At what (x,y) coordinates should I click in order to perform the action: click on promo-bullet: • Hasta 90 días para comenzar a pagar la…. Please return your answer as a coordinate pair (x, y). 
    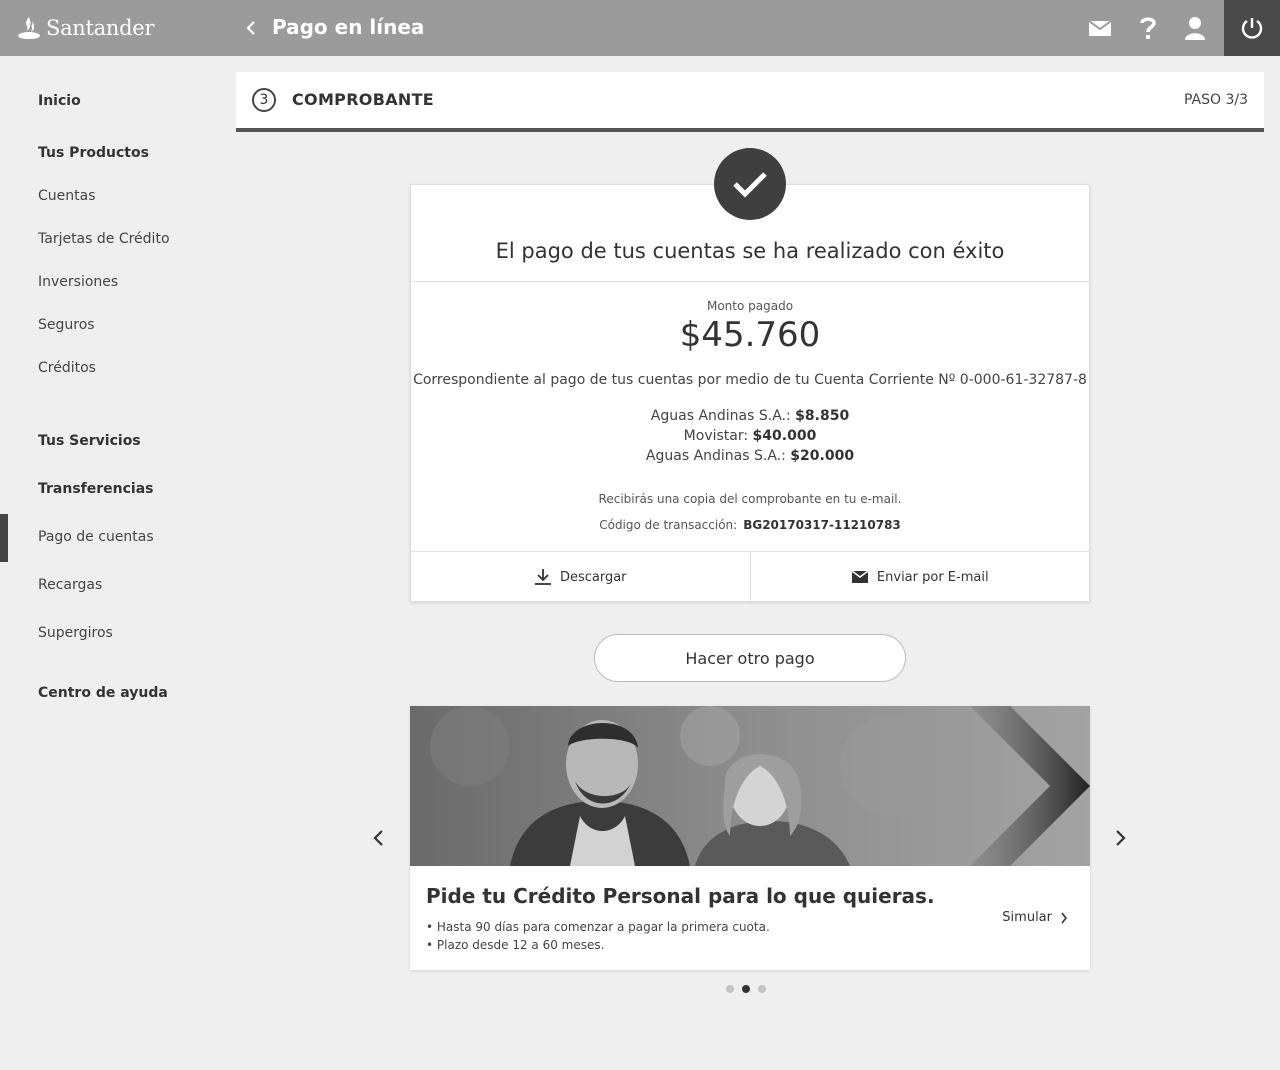
    Looking at the image, I should click on (598, 927).